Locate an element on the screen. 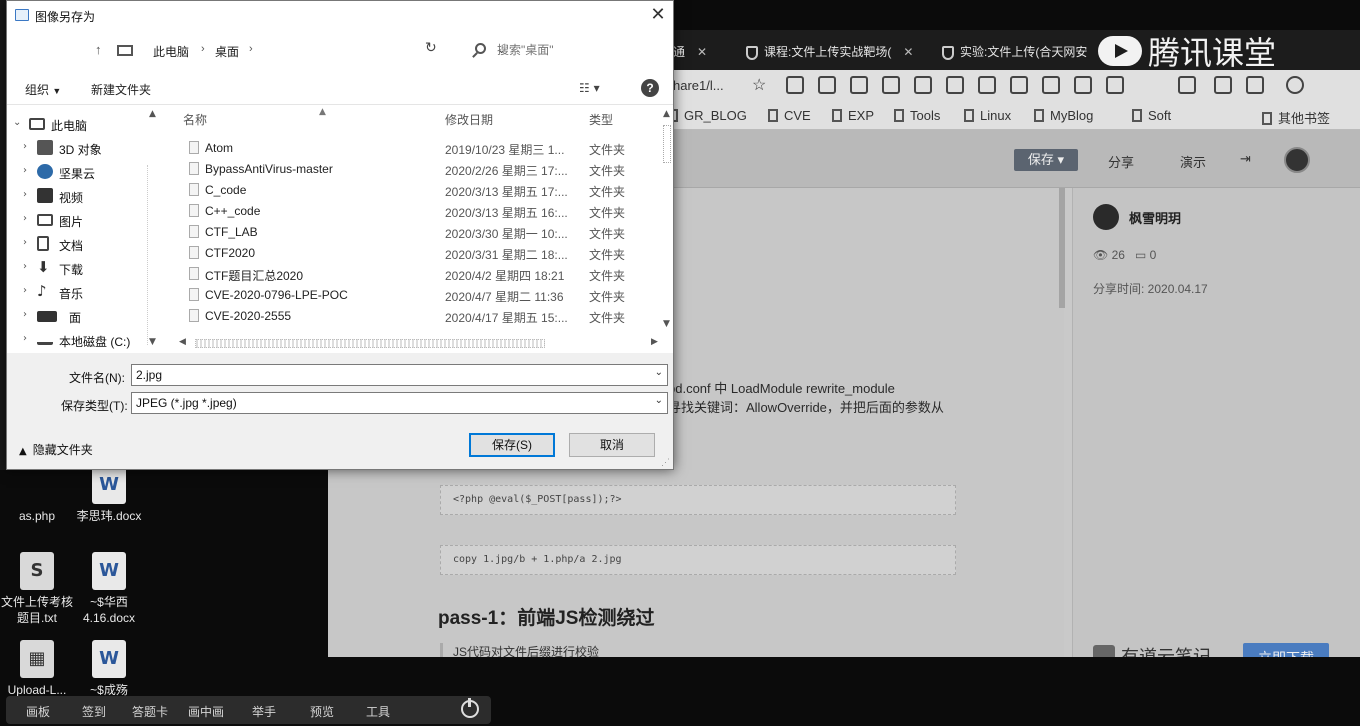 The height and width of the screenshot is (726, 1360). desktop-icon-txt: S 文件上传考核题目.txt is located at coordinates (37, 589).